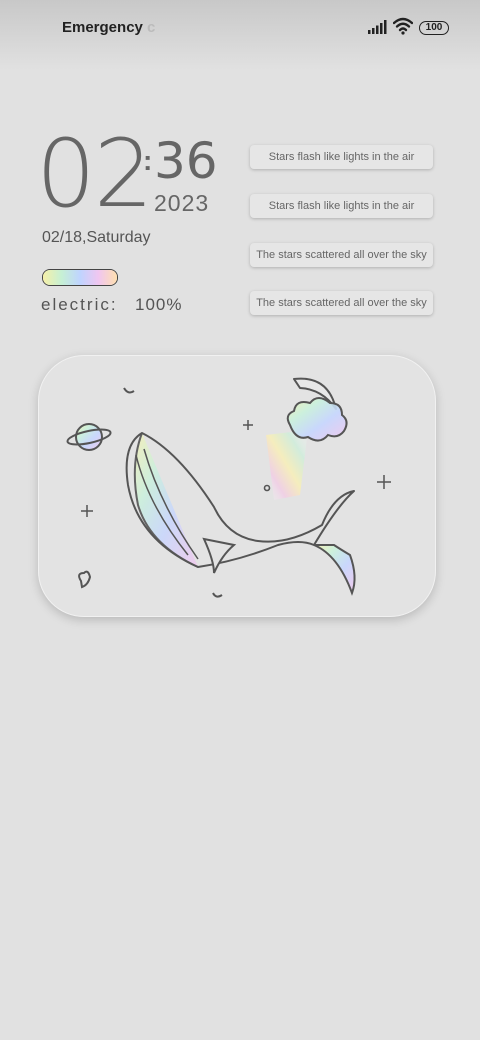 This screenshot has width=480, height=1040. I want to click on quote-chip-3: The stars scattered all over the sky, so click(341, 255).